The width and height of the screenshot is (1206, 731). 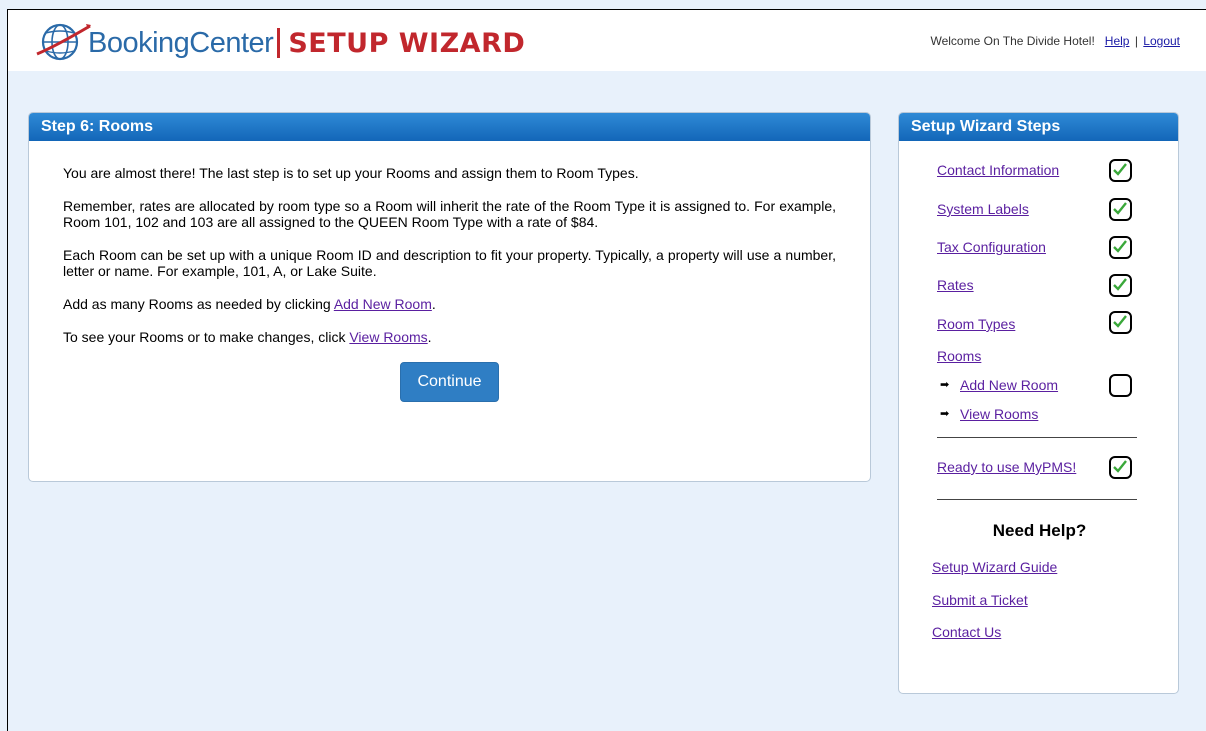 I want to click on step-room-types: Room Types, so click(x=976, y=324).